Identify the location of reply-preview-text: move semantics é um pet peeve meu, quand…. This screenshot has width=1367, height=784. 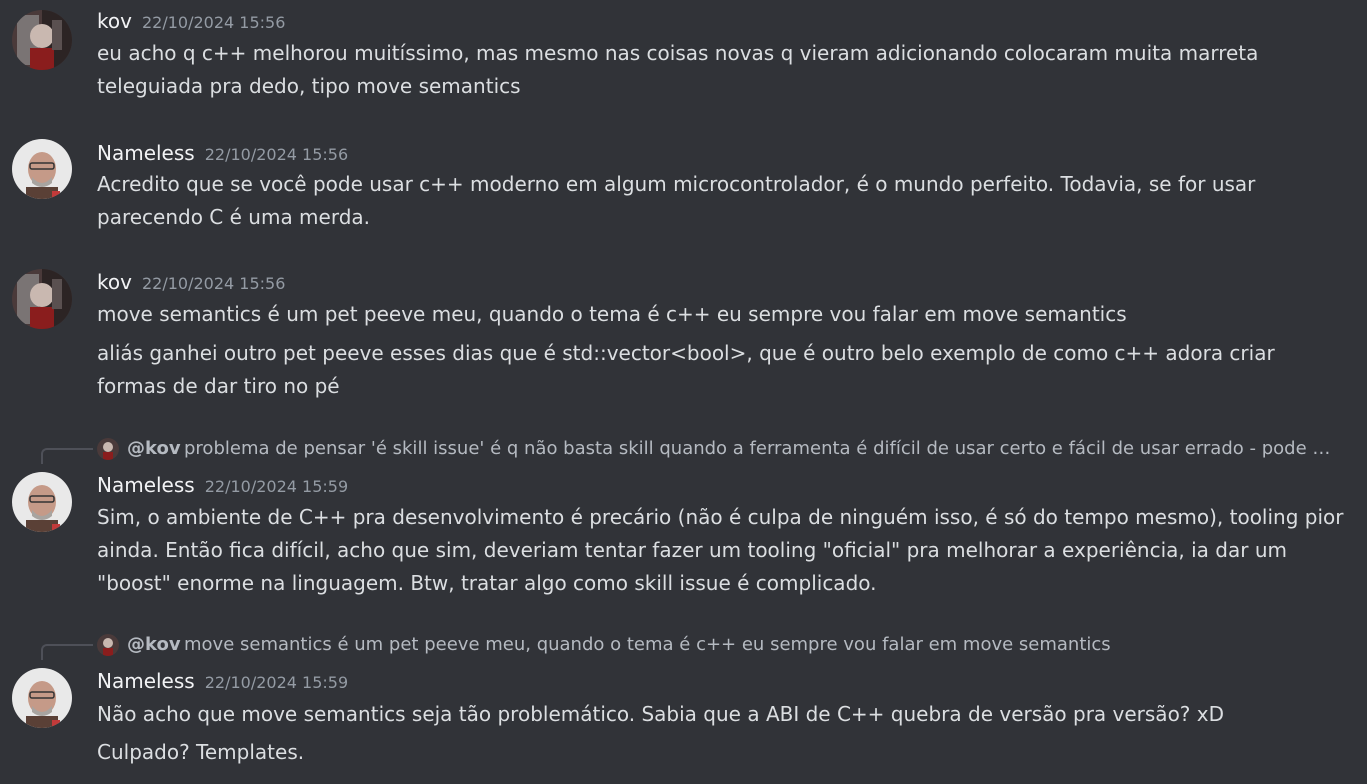
(760, 645).